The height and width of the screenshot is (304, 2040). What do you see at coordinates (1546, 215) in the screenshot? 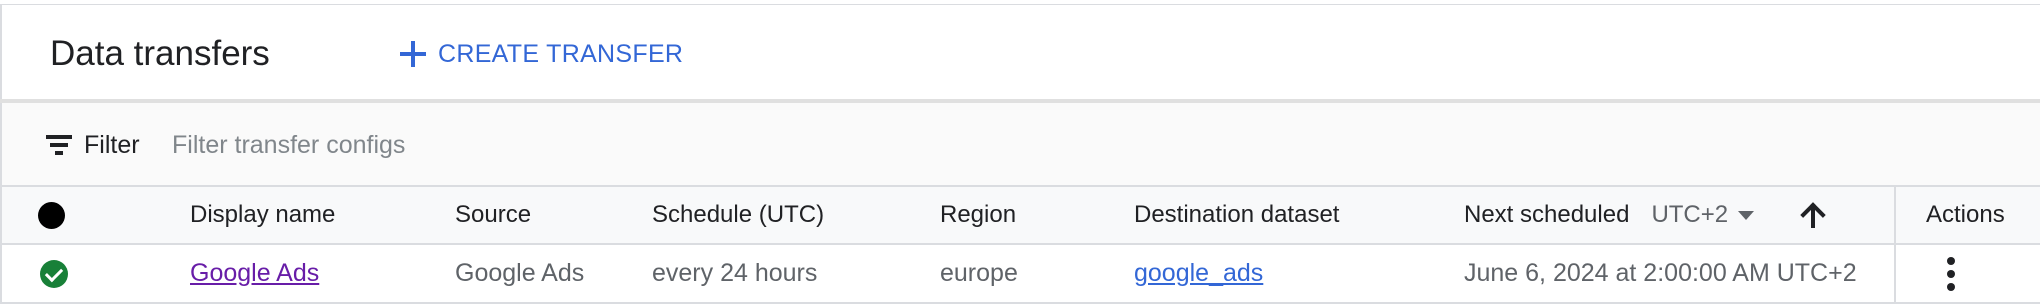
I see `next-scheduled-label: Next scheduled` at bounding box center [1546, 215].